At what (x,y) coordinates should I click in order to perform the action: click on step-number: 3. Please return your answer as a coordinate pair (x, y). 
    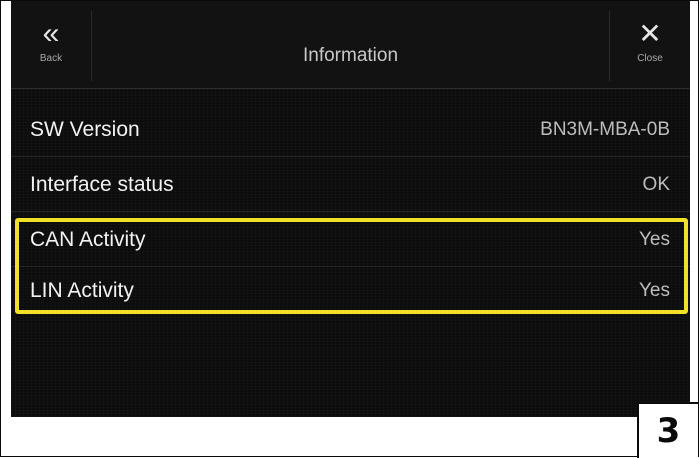
    Looking at the image, I should click on (667, 430).